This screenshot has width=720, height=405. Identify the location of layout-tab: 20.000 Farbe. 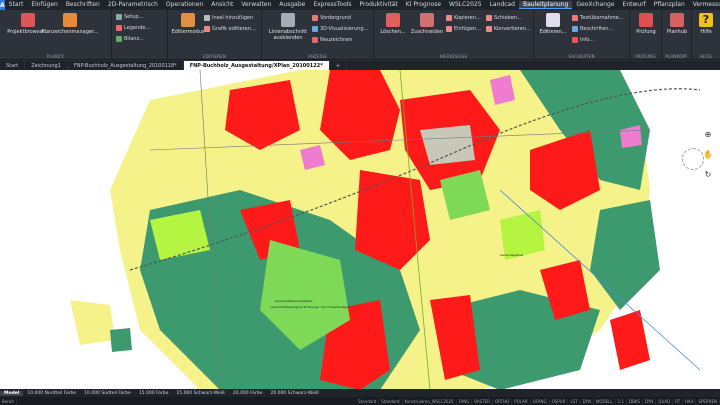
(248, 393).